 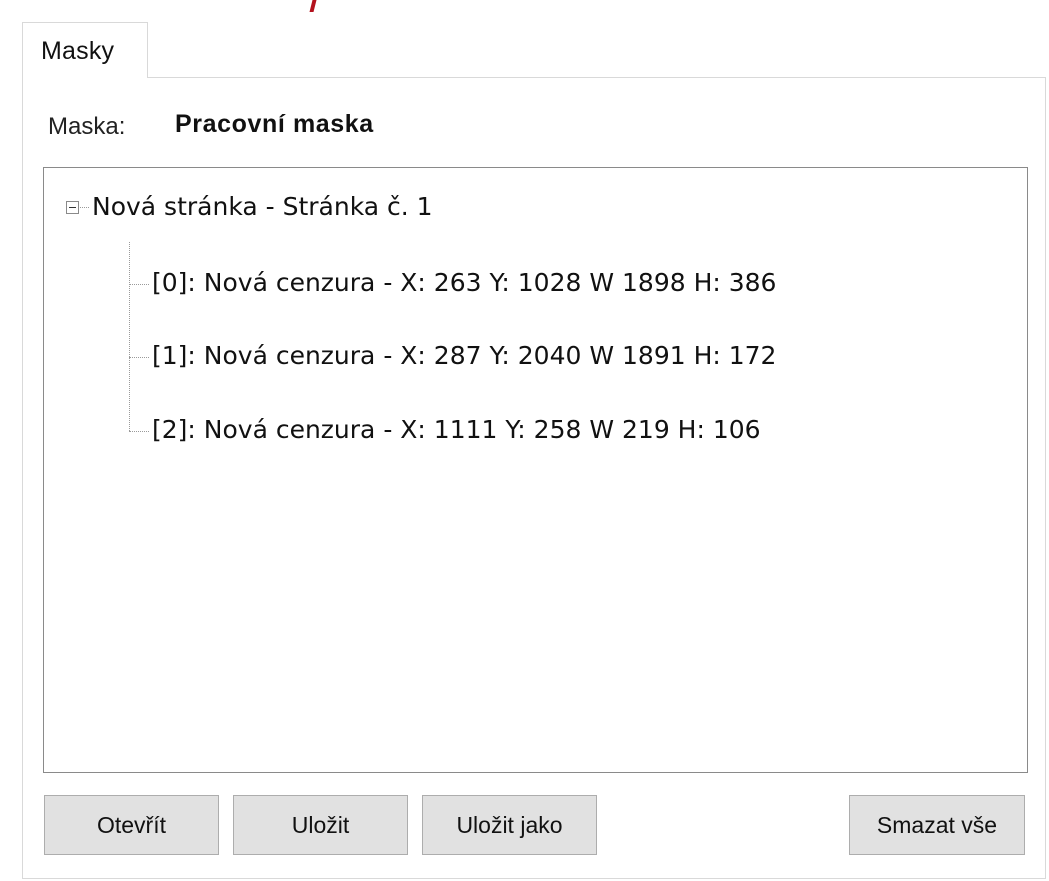 I want to click on tab-masky: Masky, so click(x=85, y=50).